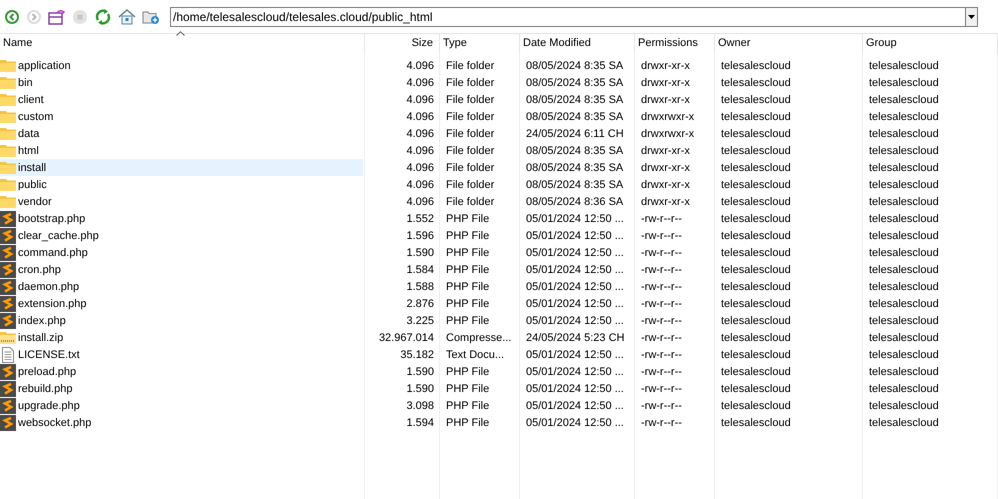 The image size is (998, 499). Describe the element at coordinates (182, 235) in the screenshot. I see `file-name-item: clear_cache.php` at that location.